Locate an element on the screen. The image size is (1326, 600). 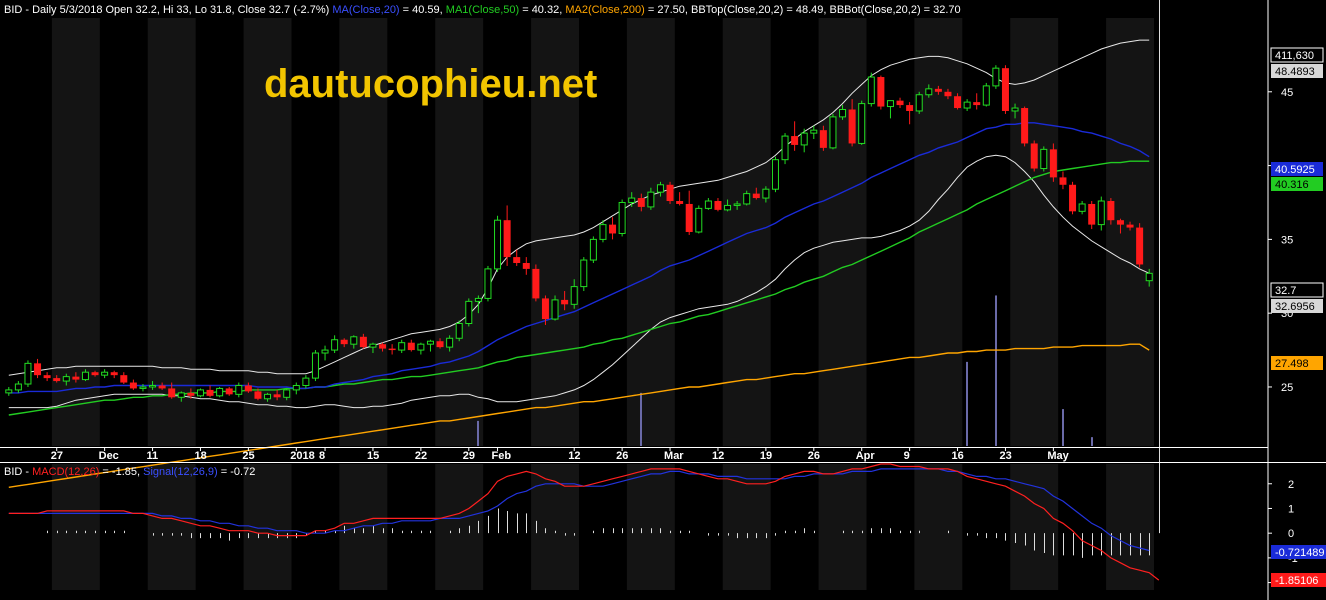
date-tick-label: 16 is located at coordinates (958, 456).